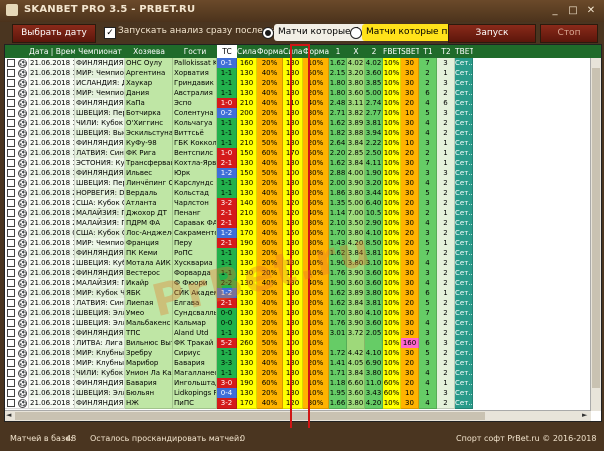 This screenshot has width=604, height=451. Describe the element at coordinates (54, 33) in the screenshot. I see `choose-date-button: Выбрать дату` at that location.